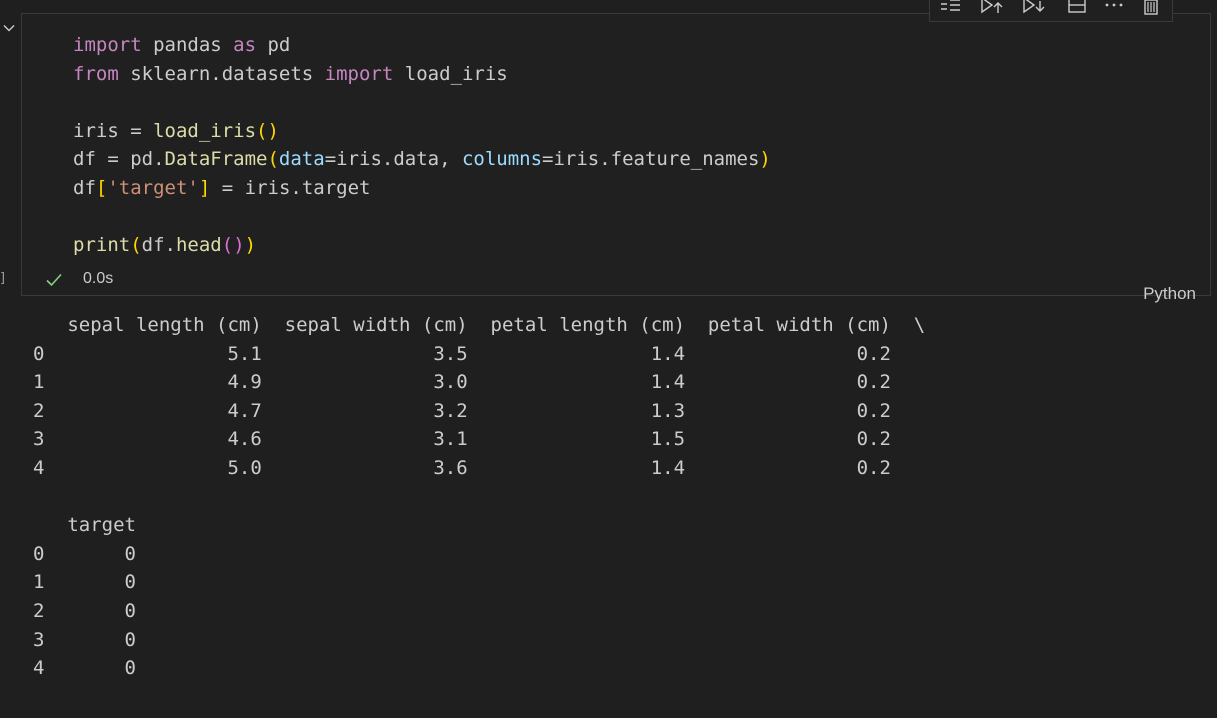 The height and width of the screenshot is (718, 1217). I want to click on output-row: 3 4.6 3.1 1.5 0.2, so click(462, 439).